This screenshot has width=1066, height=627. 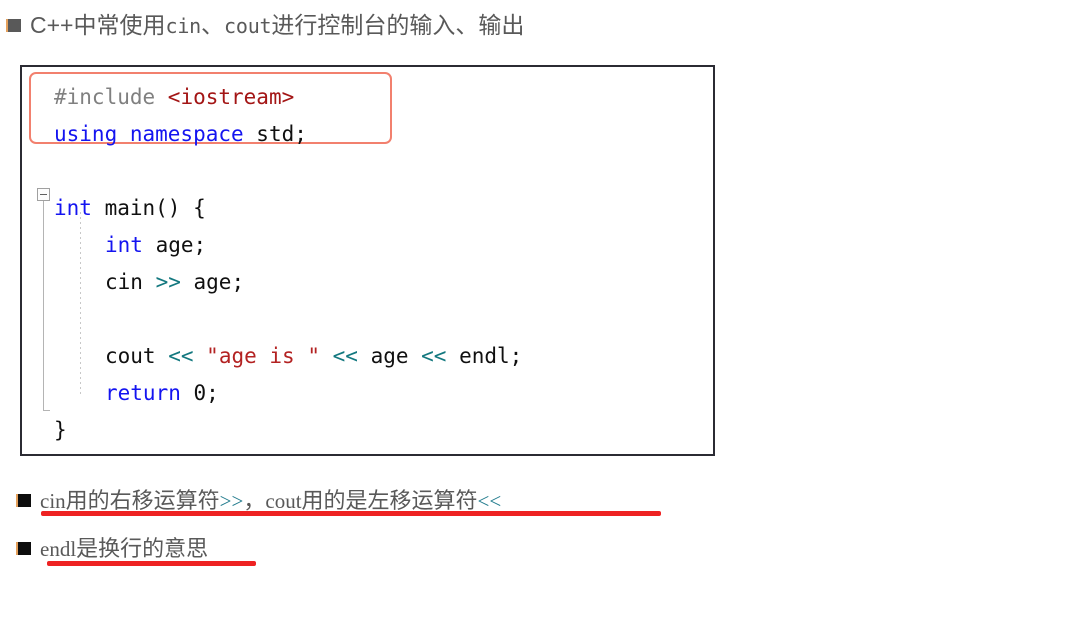 I want to click on code-token-plain: }, so click(x=60, y=430).